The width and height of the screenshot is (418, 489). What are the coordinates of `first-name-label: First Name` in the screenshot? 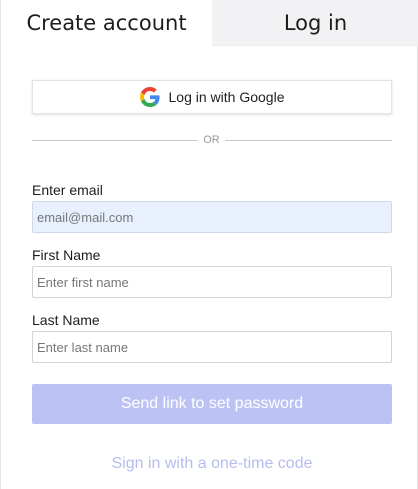 It's located at (66, 255).